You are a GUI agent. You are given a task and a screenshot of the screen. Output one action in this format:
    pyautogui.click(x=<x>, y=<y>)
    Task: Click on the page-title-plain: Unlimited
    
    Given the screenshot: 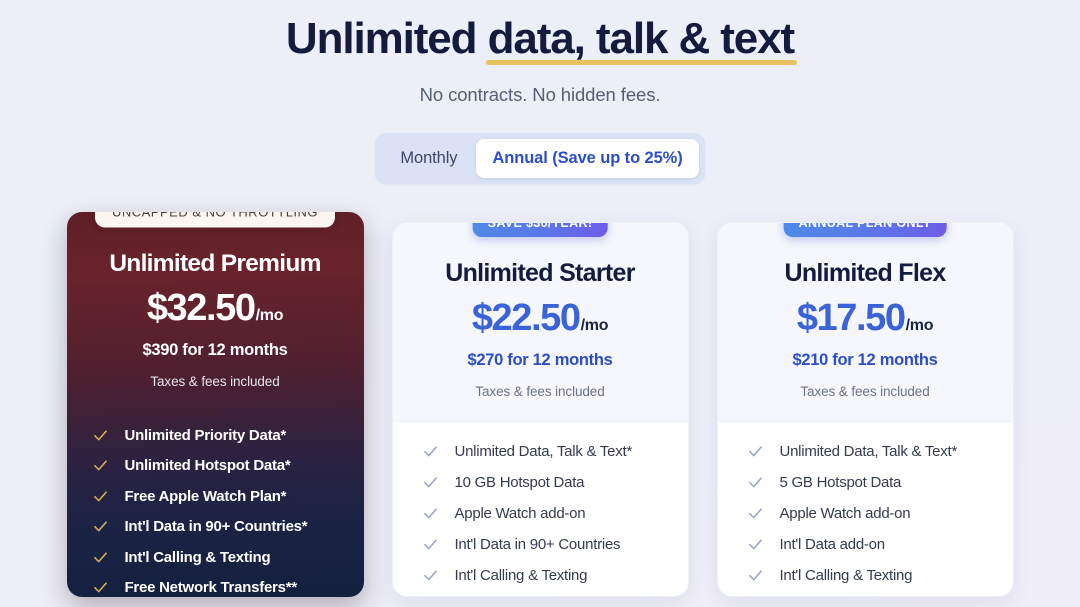 What is the action you would take?
    pyautogui.click(x=386, y=38)
    